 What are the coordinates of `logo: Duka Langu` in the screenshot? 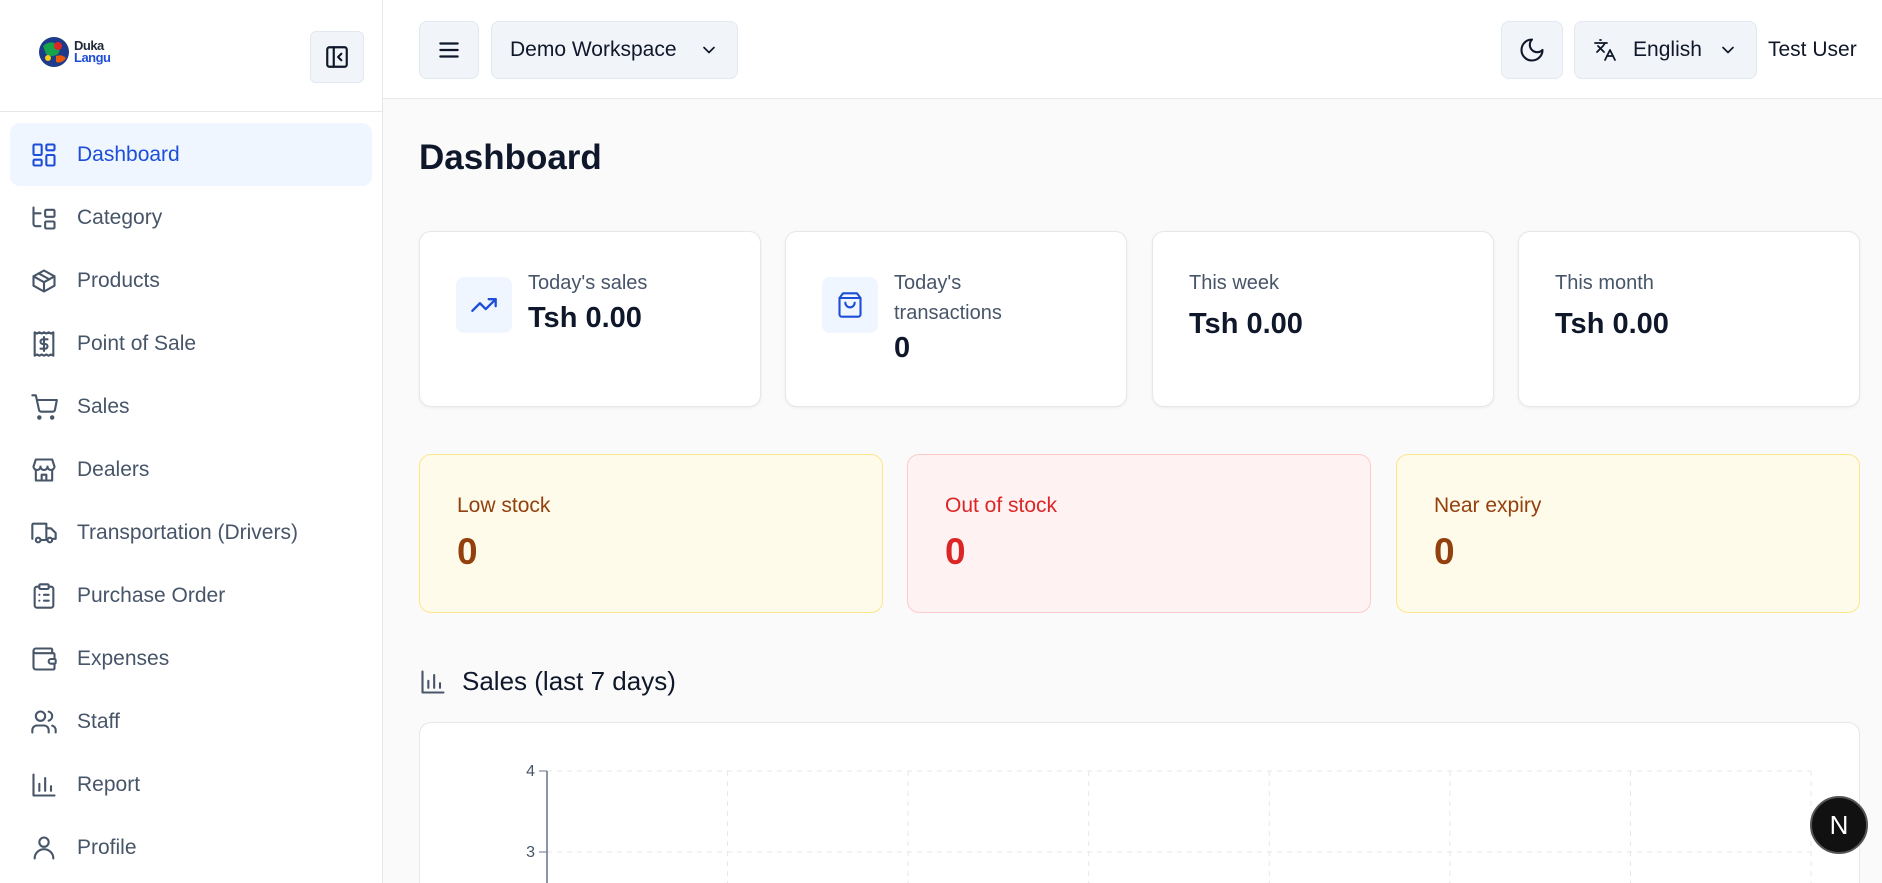 It's located at (73, 52).